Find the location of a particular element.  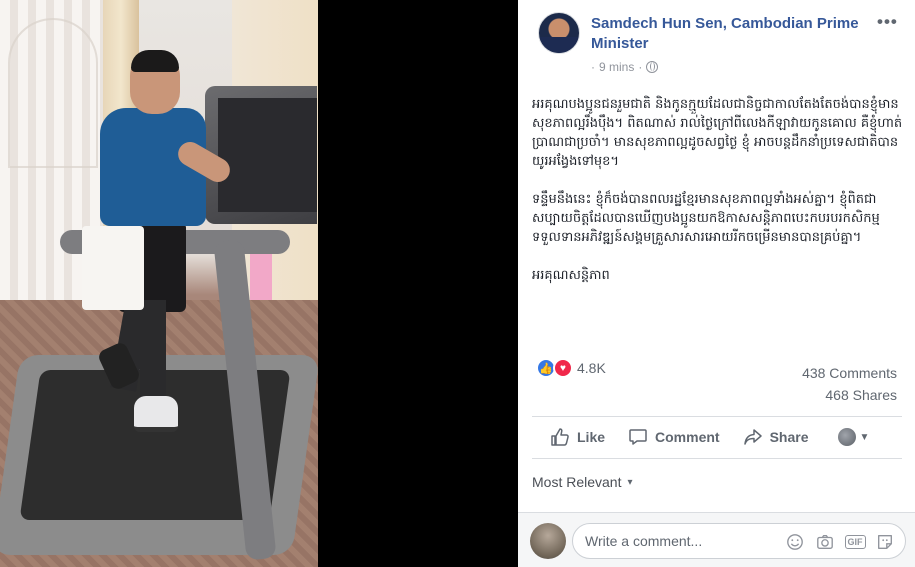

comment-button: Comment is located at coordinates (674, 437).